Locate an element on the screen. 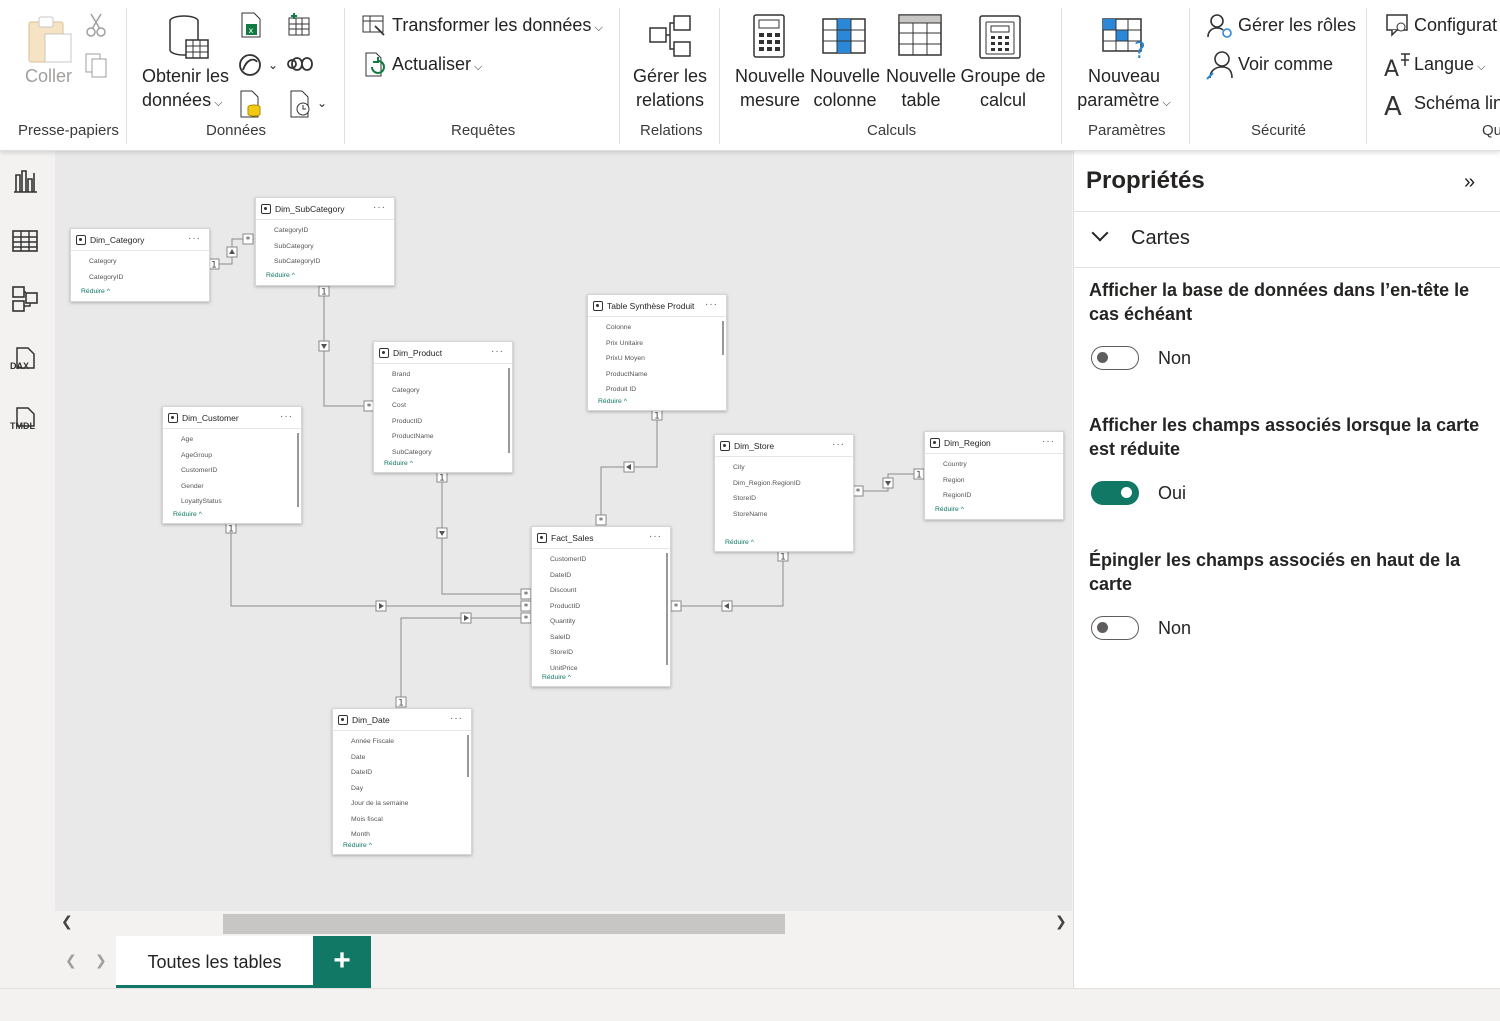 The height and width of the screenshot is (1021, 1500). field-item: Country is located at coordinates (994, 465).